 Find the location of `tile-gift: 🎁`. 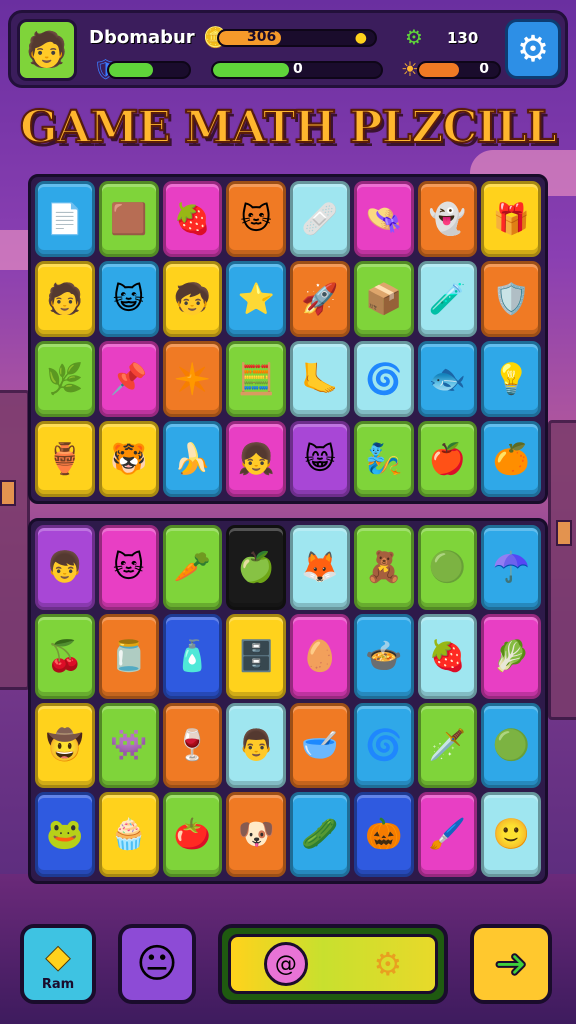

tile-gift: 🎁 is located at coordinates (511, 219).